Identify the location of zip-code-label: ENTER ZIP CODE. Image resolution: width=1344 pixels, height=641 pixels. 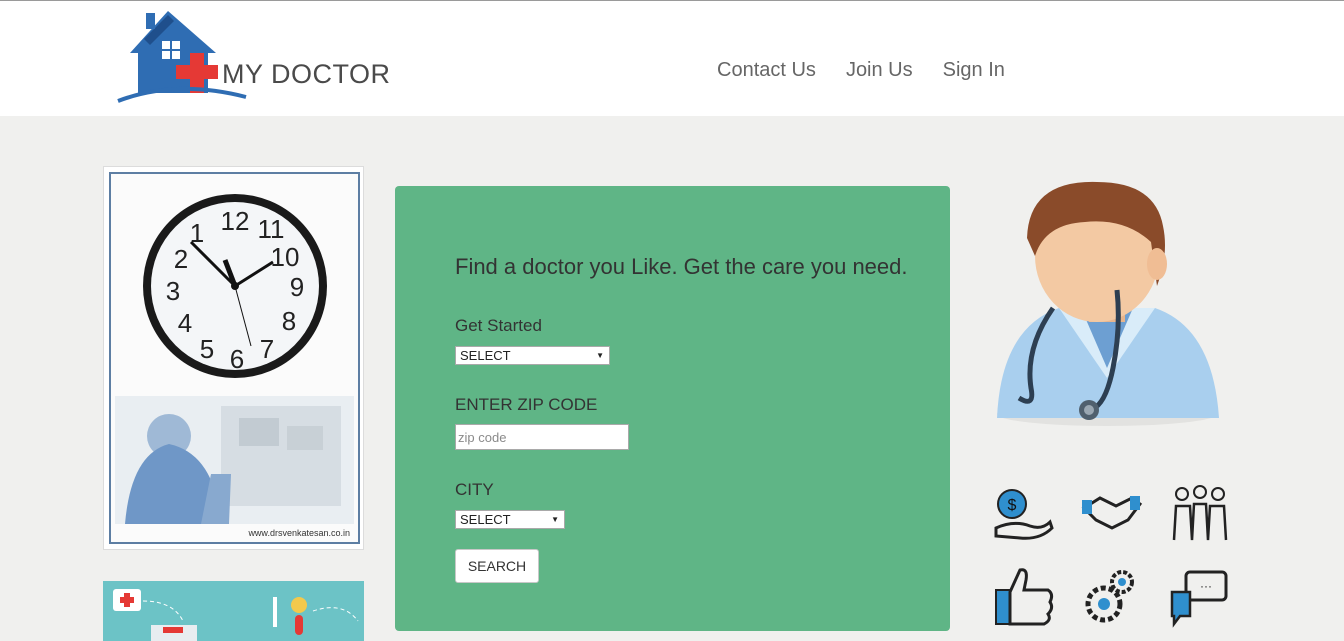
(526, 404).